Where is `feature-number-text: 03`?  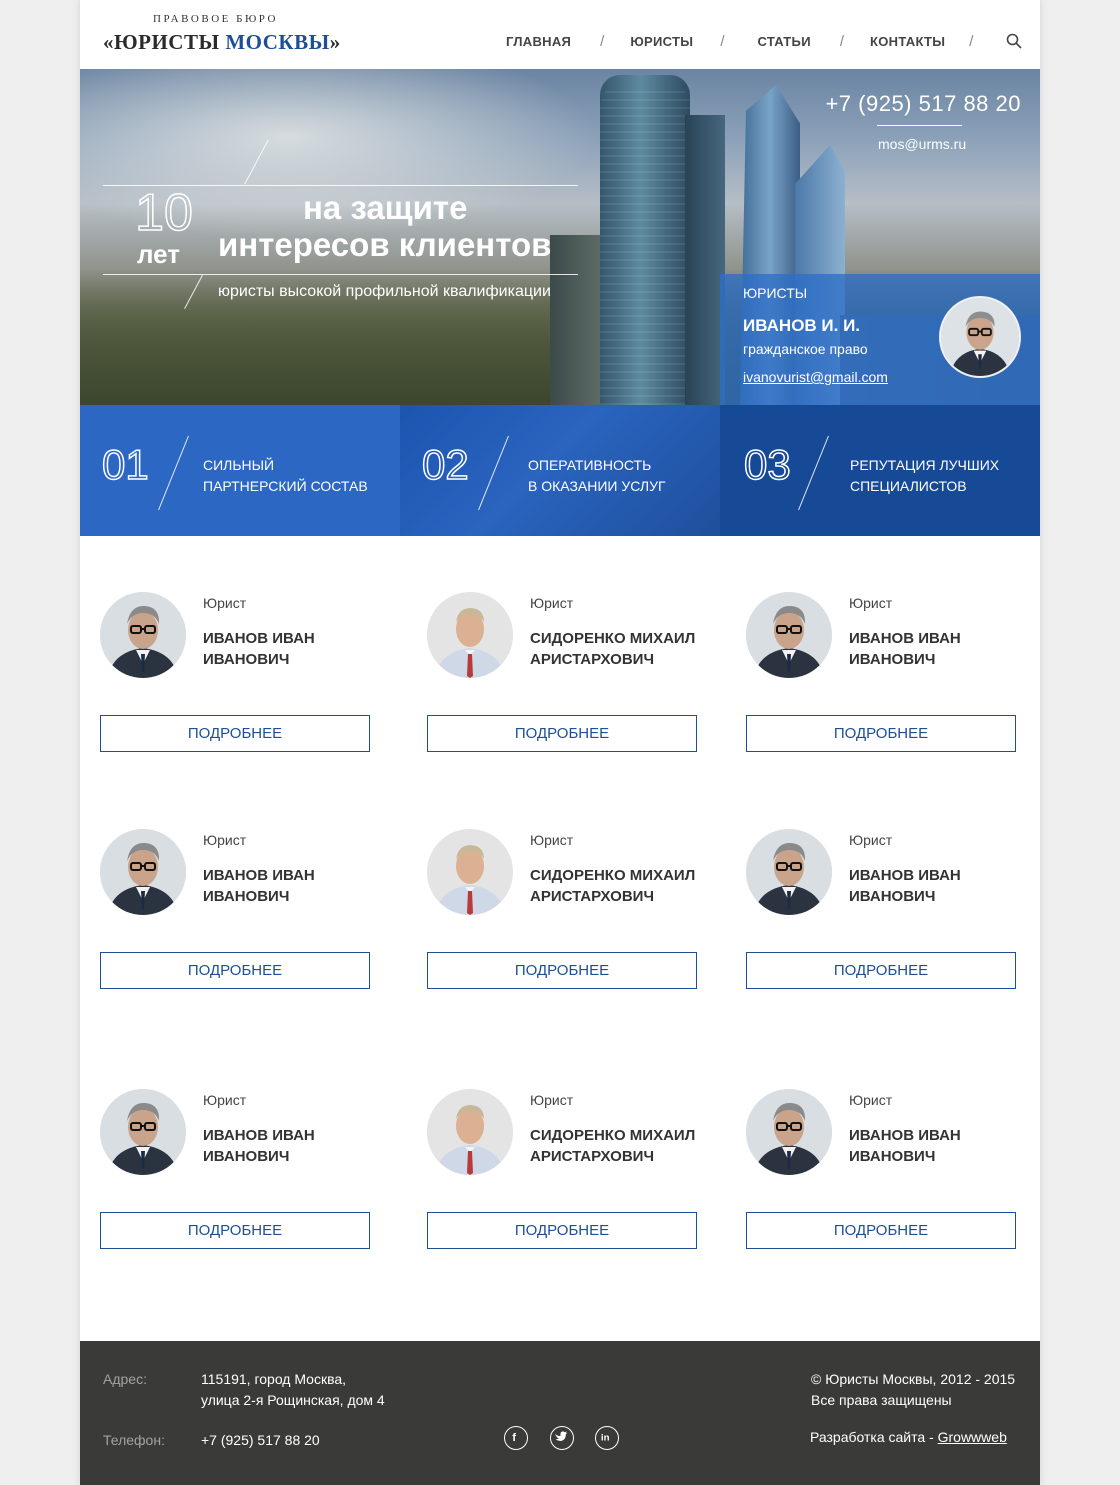 feature-number-text: 03 is located at coordinates (767, 463).